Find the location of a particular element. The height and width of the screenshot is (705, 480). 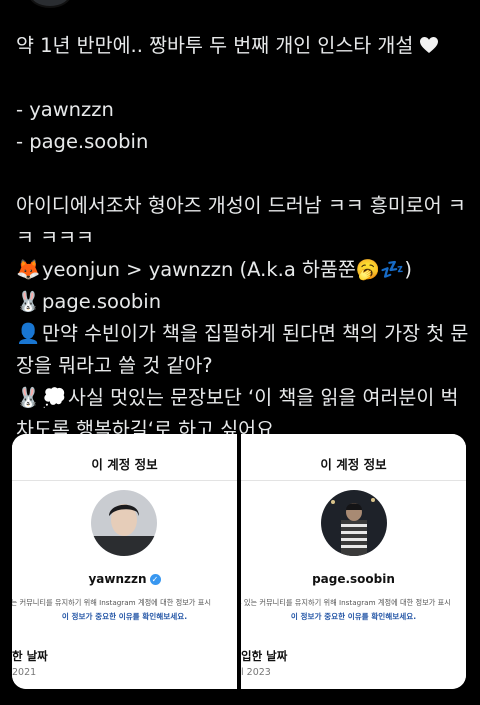

profile-username: page.soobin is located at coordinates (353, 579).